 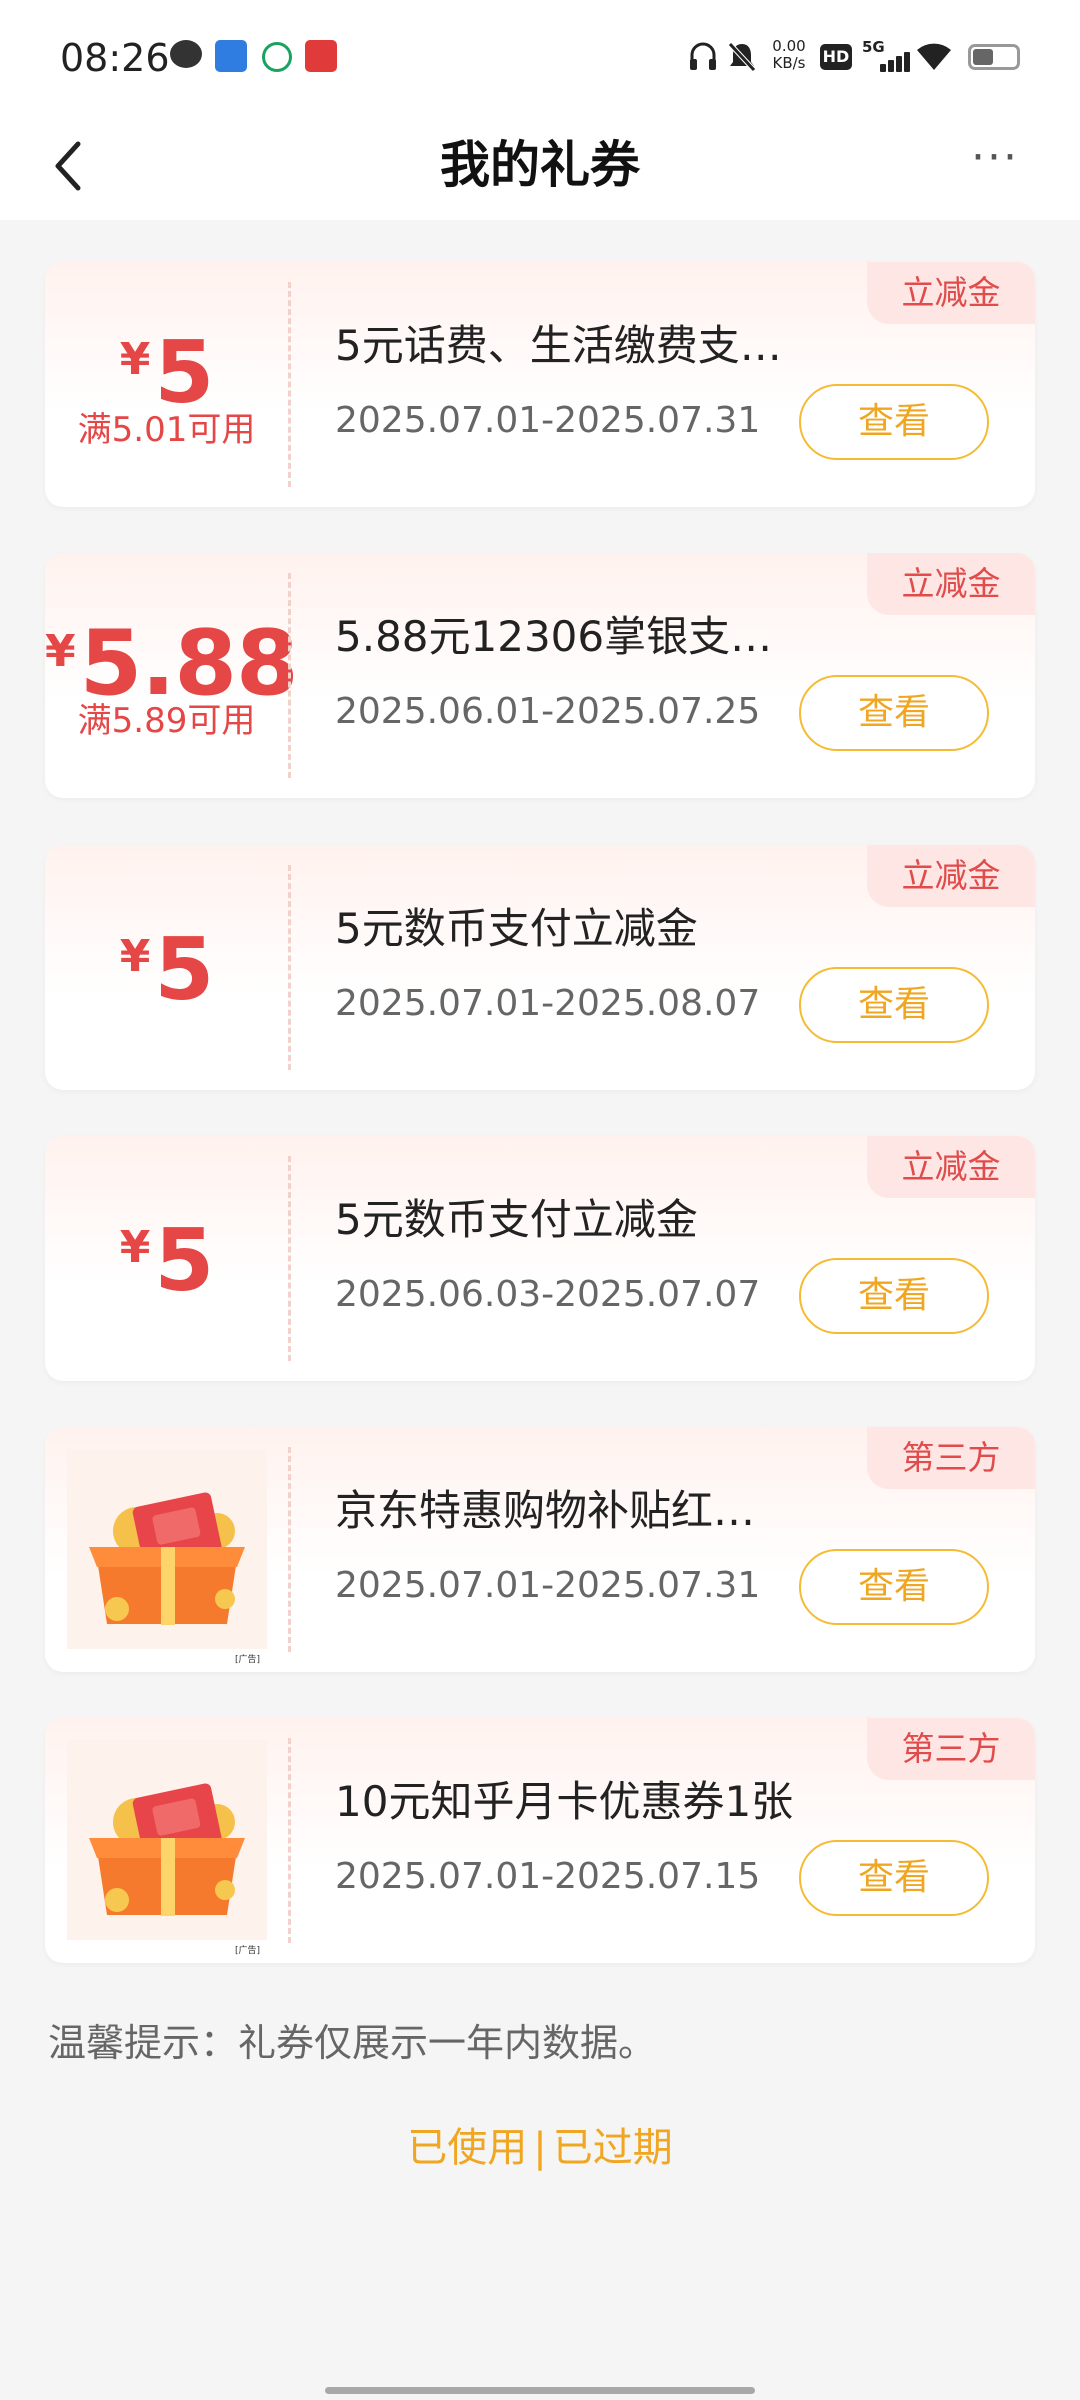 I want to click on battery-icon, so click(x=994, y=57).